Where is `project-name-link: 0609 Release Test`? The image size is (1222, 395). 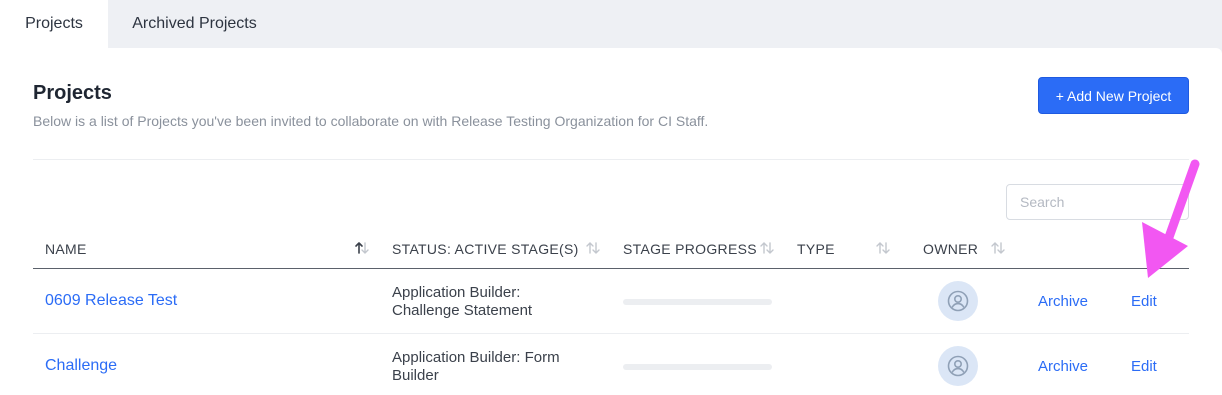 project-name-link: 0609 Release Test is located at coordinates (111, 301).